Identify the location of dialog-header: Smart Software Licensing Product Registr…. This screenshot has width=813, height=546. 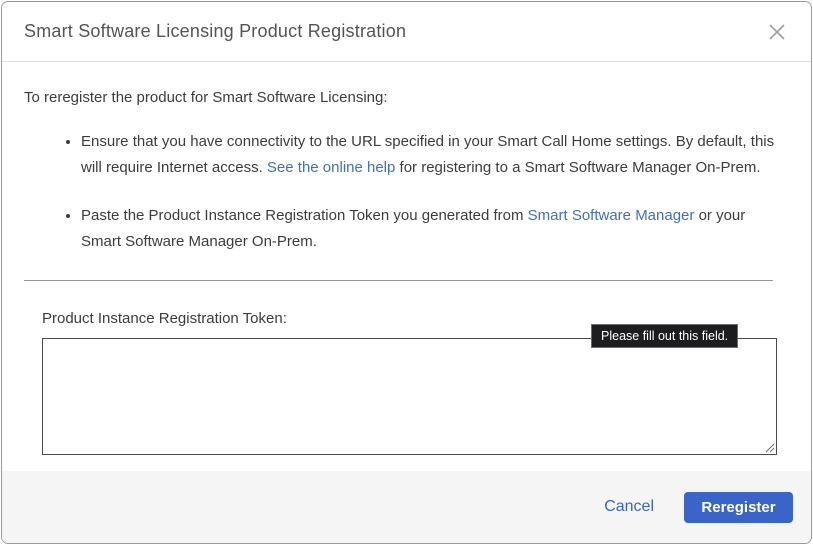
(406, 32).